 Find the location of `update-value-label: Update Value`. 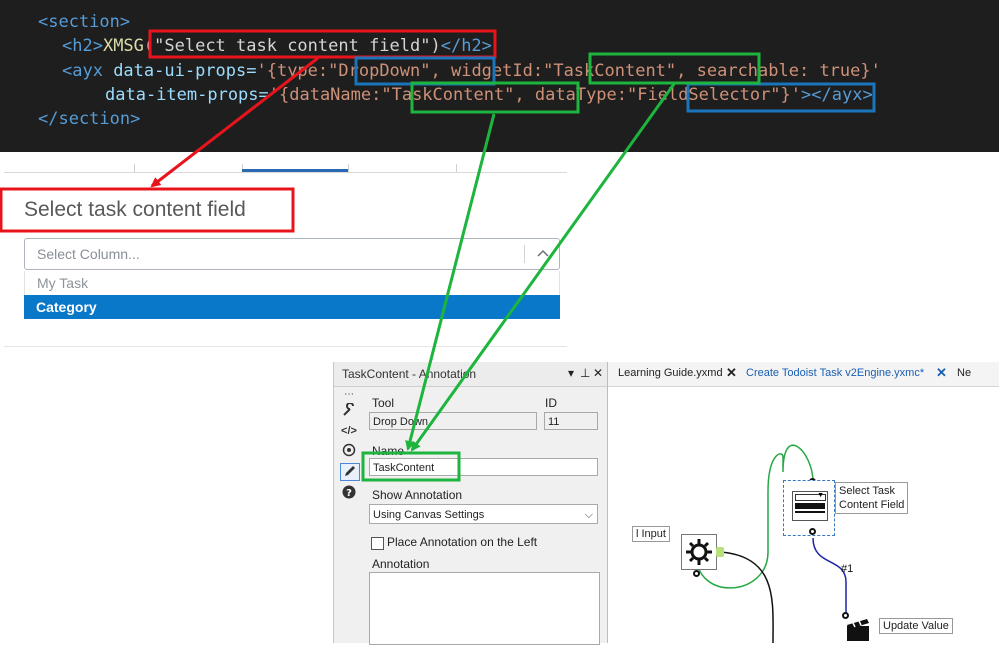

update-value-label: Update Value is located at coordinates (916, 626).